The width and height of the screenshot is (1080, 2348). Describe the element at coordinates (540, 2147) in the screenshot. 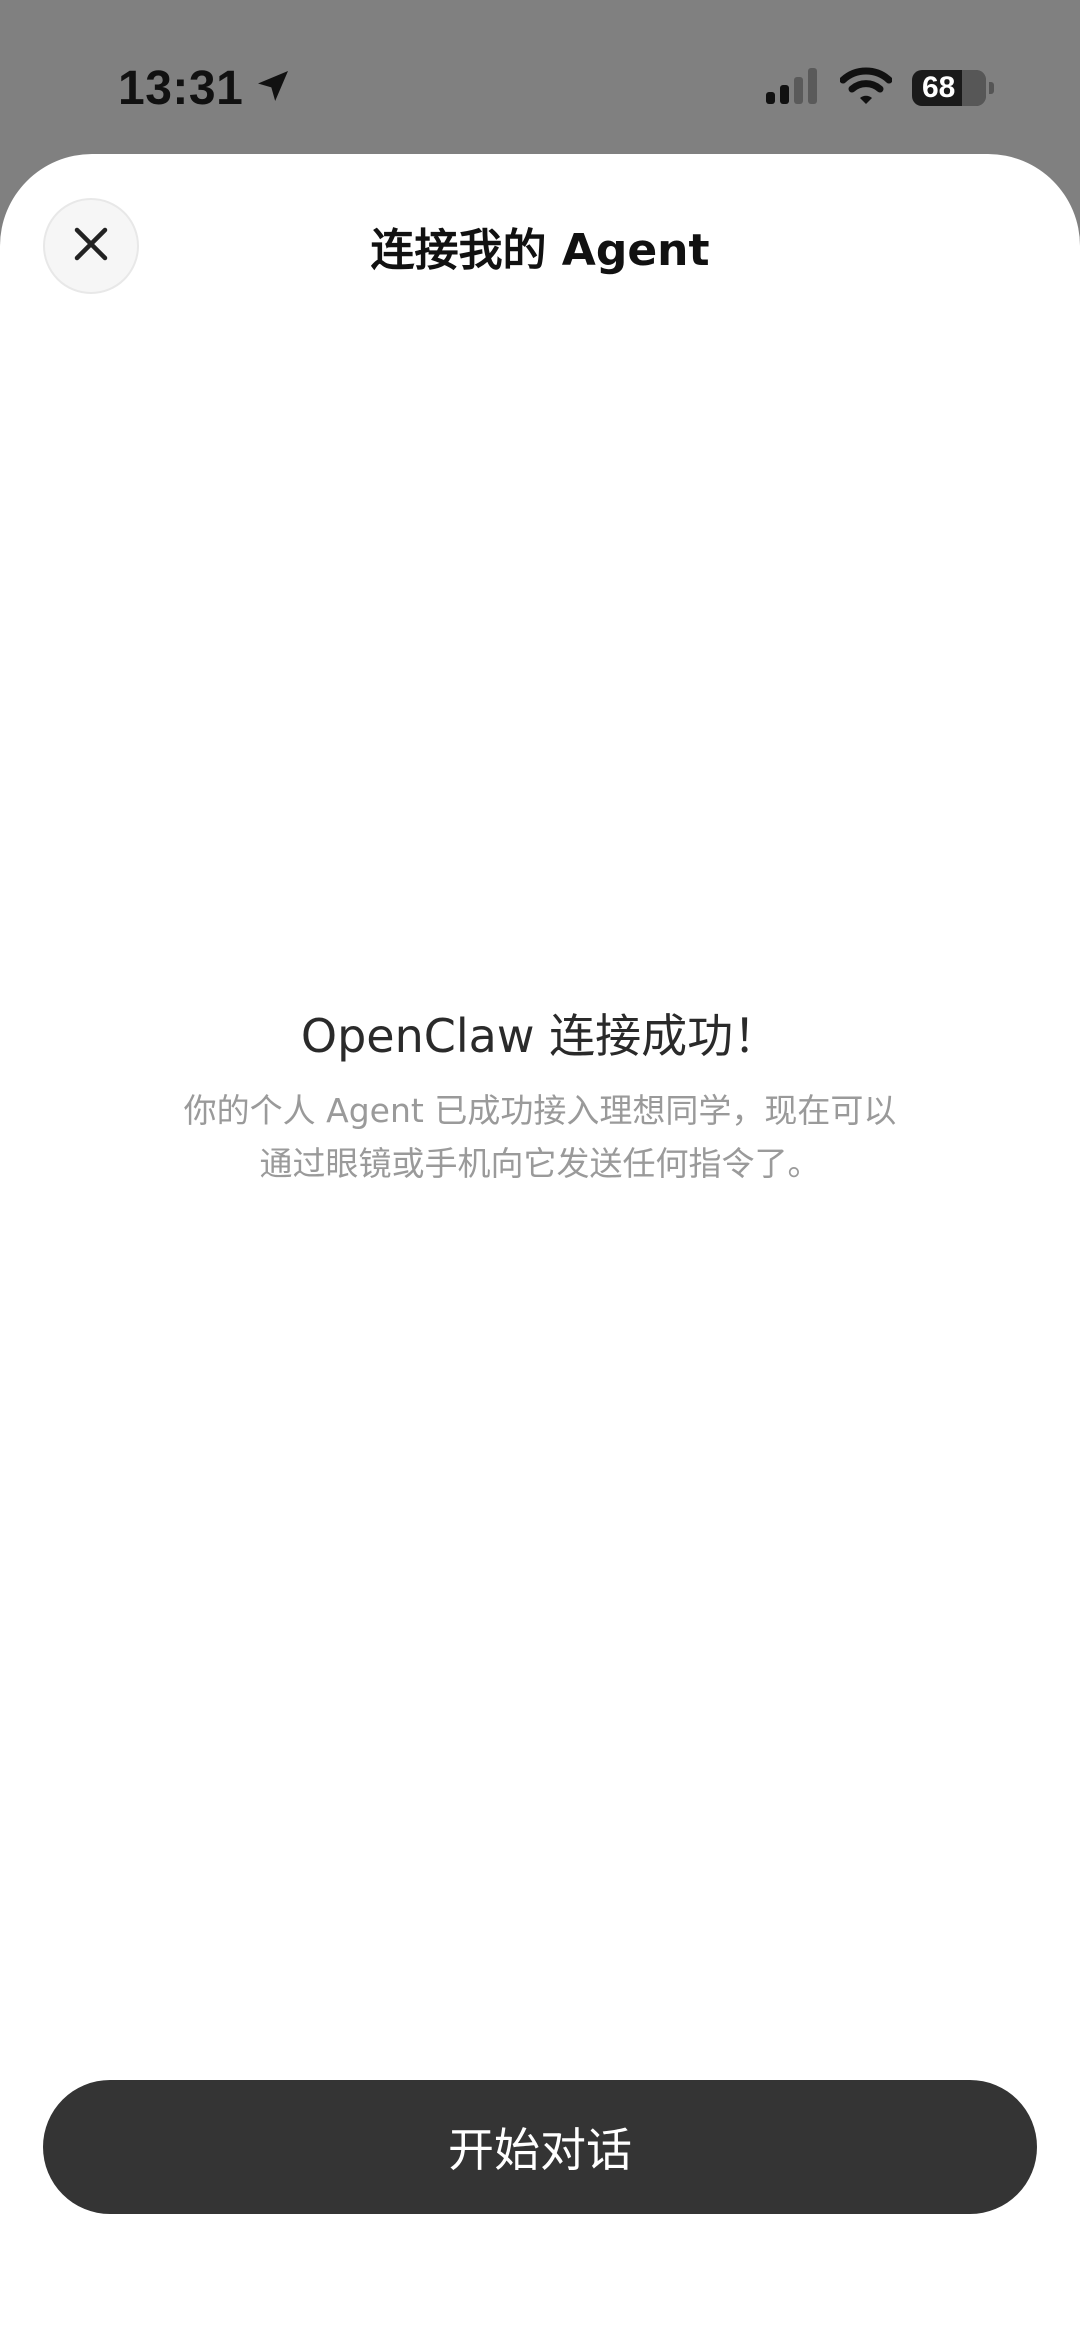

I see `start-chat-button: 开始对话` at that location.